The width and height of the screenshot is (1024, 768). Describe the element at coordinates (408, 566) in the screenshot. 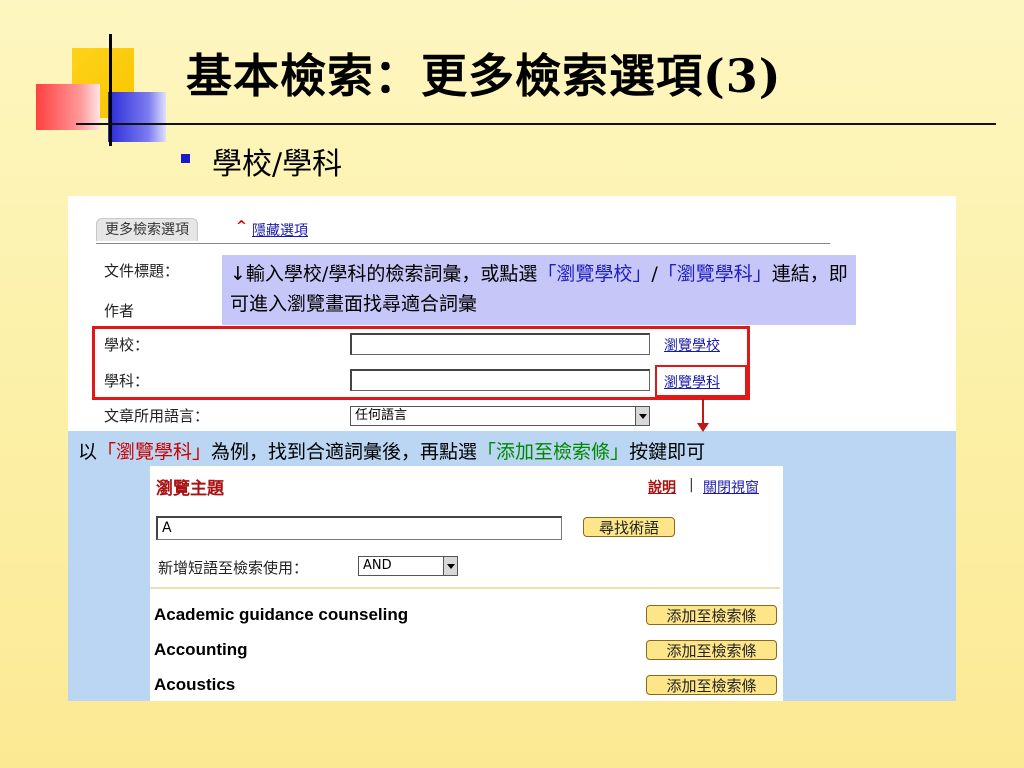

I see `operator-select: AND` at that location.